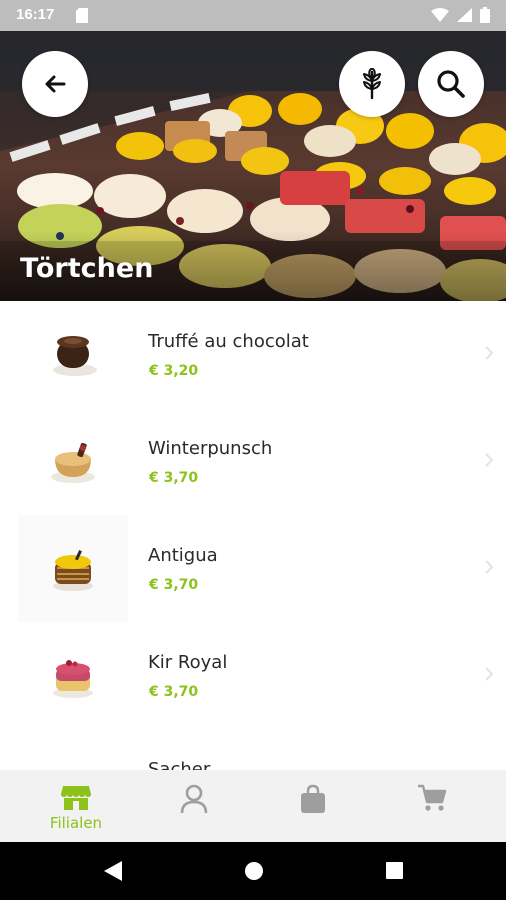 Image resolution: width=506 pixels, height=900 pixels. Describe the element at coordinates (440, 15) in the screenshot. I see `wifi-icon` at that location.